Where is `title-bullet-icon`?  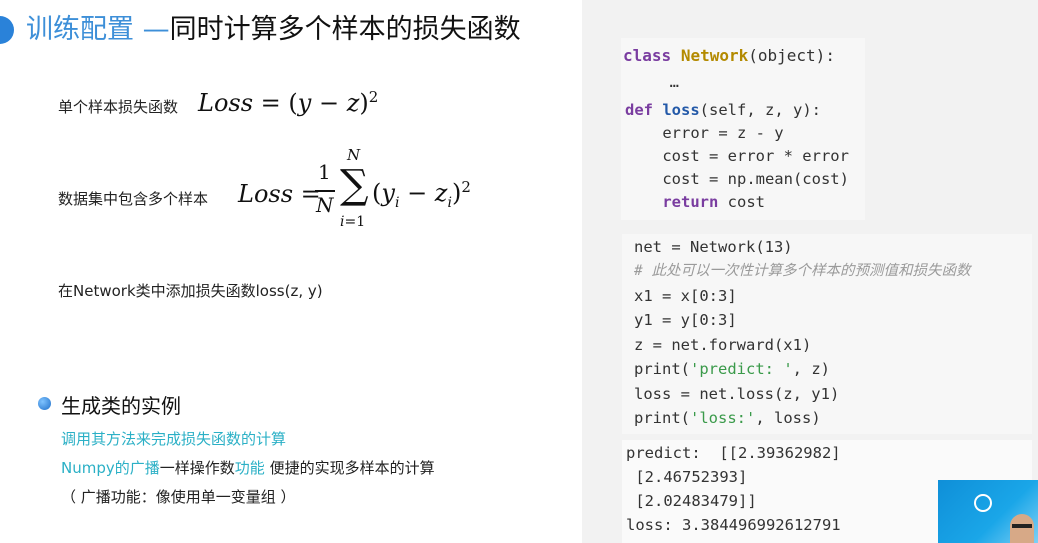
title-bullet-icon is located at coordinates (7, 30).